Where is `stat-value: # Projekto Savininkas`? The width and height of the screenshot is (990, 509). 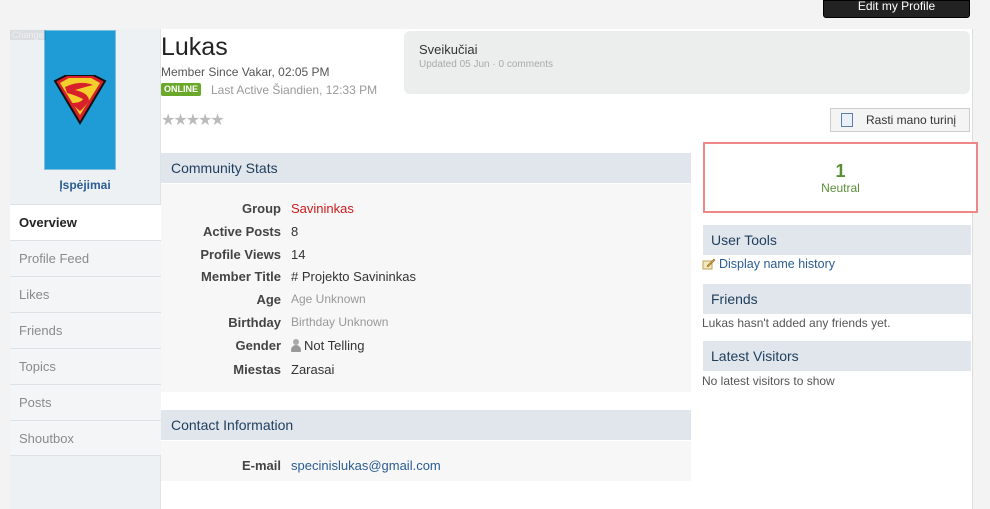 stat-value: # Projekto Savininkas is located at coordinates (354, 276).